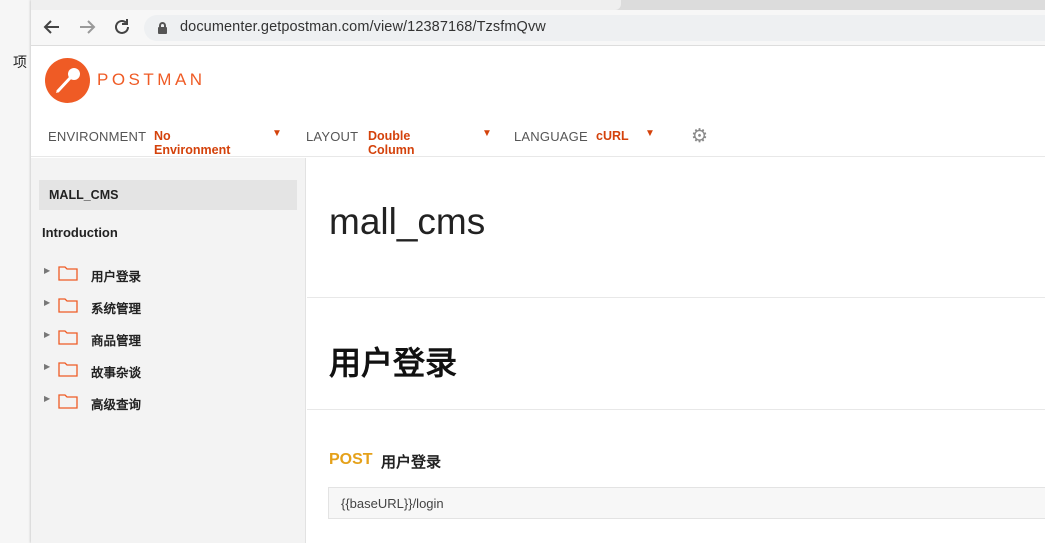 The height and width of the screenshot is (543, 1045). Describe the element at coordinates (162, 28) in the screenshot. I see `lock-icon` at that location.